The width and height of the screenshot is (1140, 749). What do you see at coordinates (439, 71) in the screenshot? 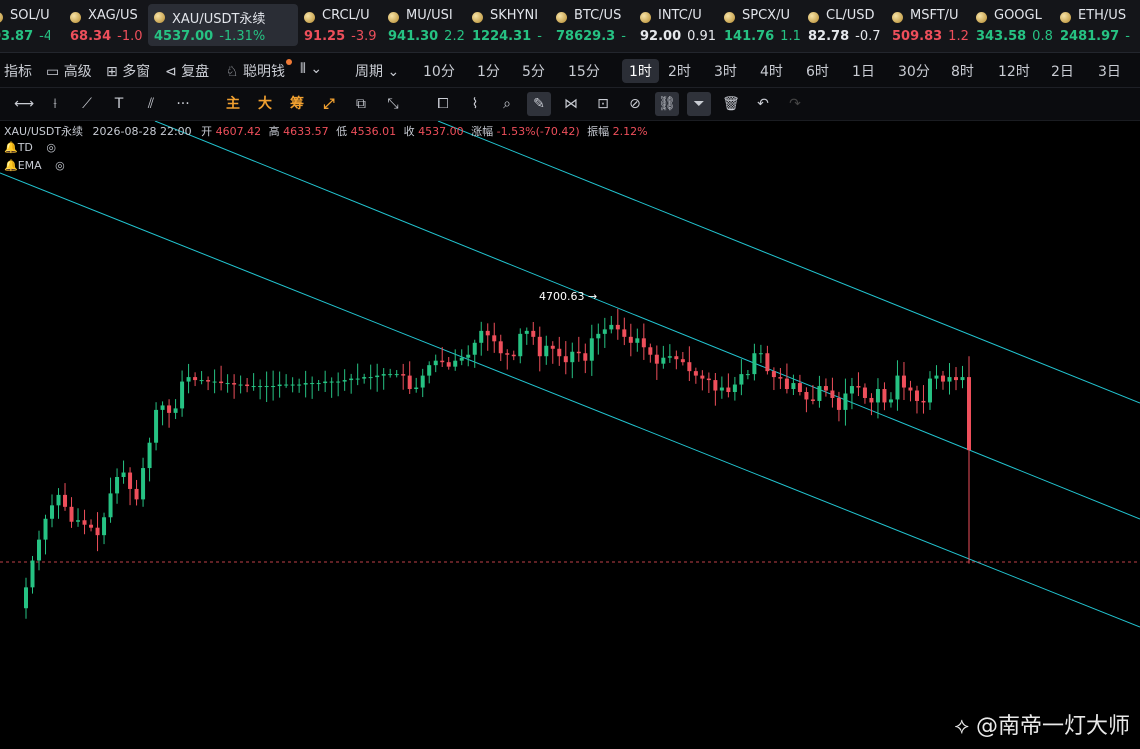
I see `interval-option: 10分` at bounding box center [439, 71].